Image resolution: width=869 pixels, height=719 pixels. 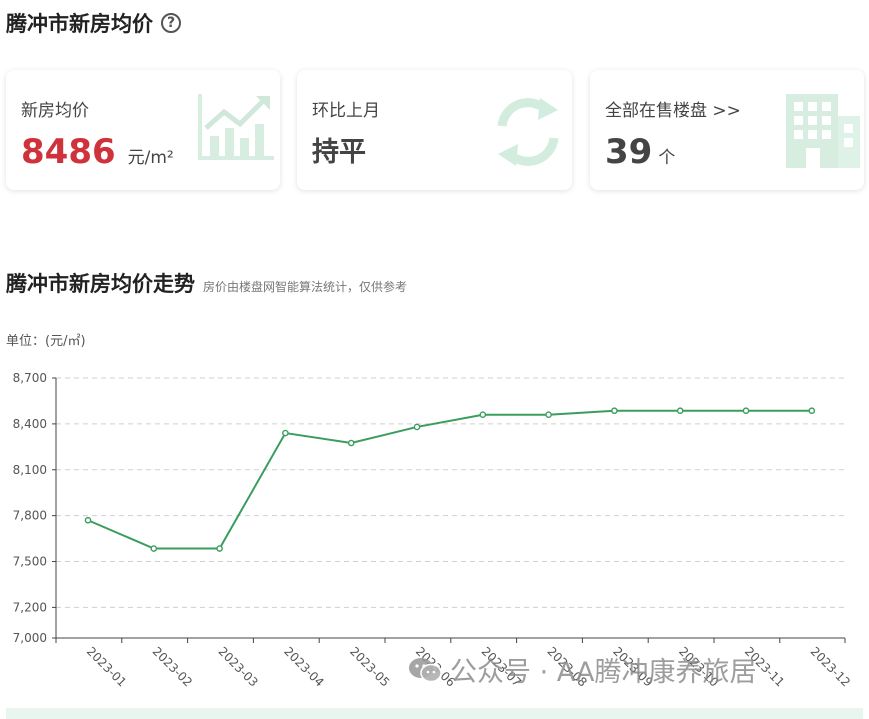 I want to click on y-axis-ticks: 7,000 7,200 7,500 7,800 8,100 8,400 8,700, so click(x=34, y=508).